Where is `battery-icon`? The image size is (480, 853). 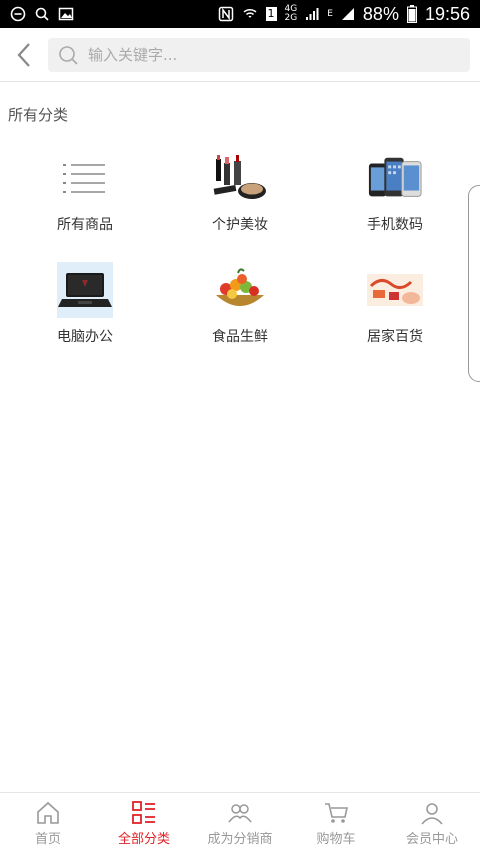 battery-icon is located at coordinates (411, 14).